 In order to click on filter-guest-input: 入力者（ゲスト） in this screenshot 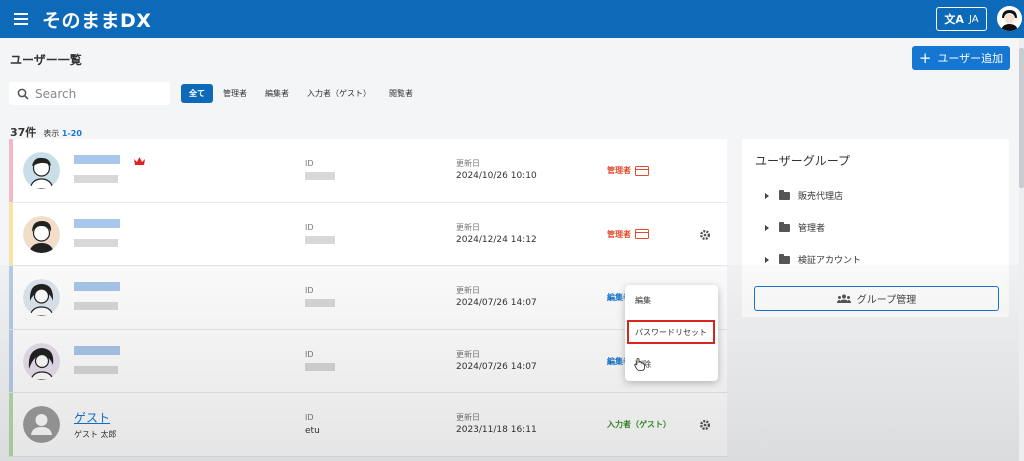, I will do `click(339, 93)`.